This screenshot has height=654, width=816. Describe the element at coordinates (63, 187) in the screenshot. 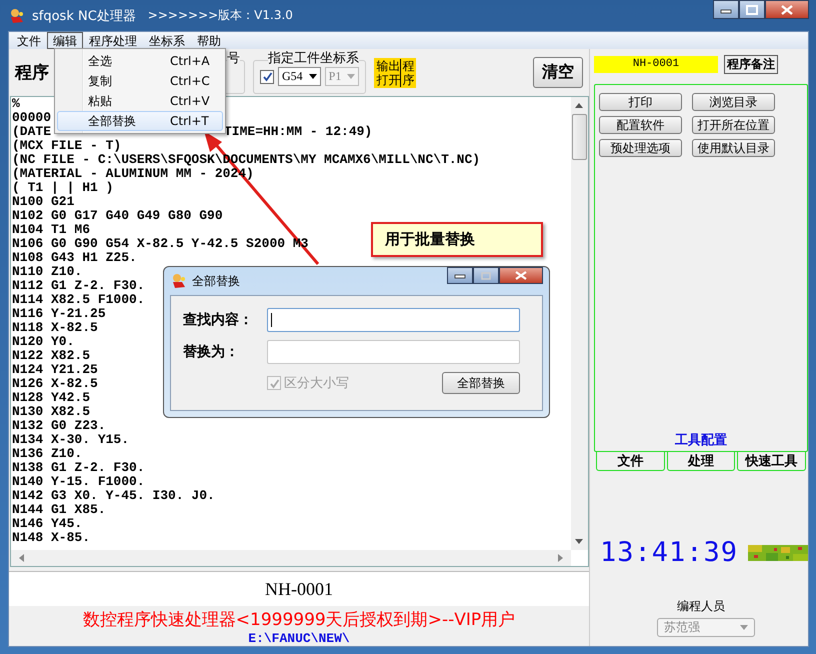

I see `code-line: ( T1 | | H1 )` at that location.